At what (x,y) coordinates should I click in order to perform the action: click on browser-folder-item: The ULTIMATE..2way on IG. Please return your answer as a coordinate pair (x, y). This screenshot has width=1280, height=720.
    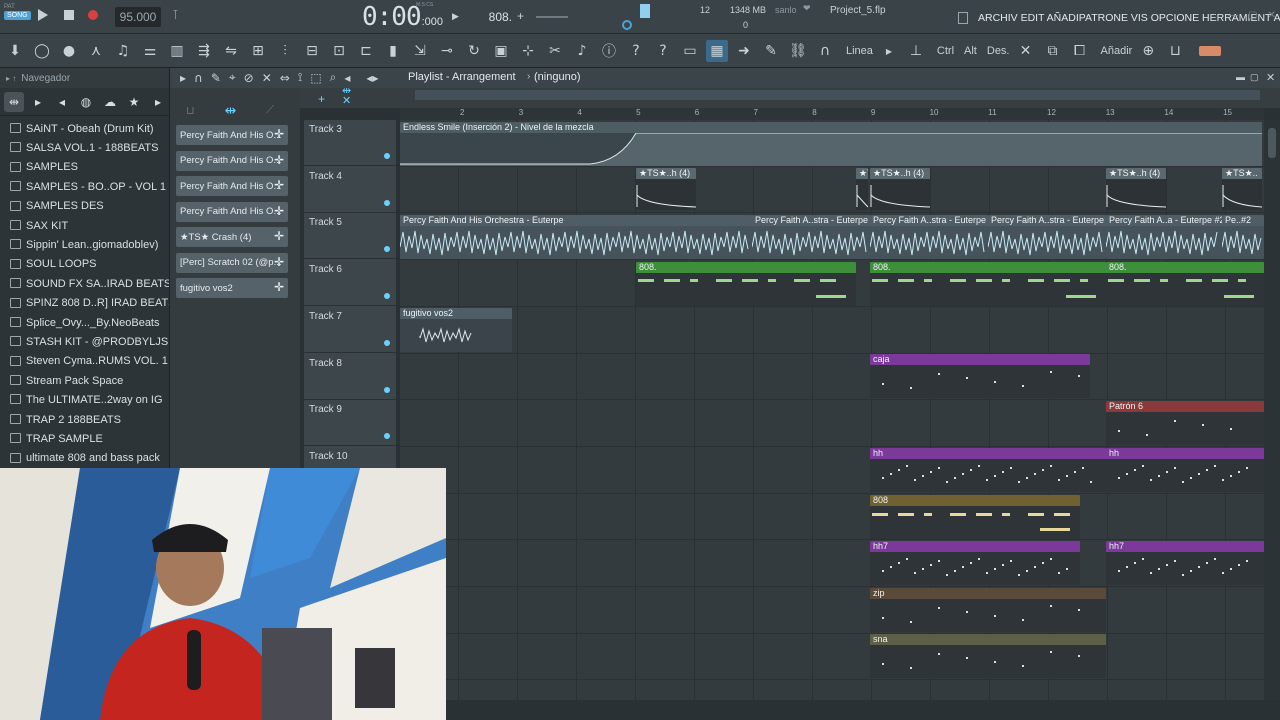
    Looking at the image, I should click on (84, 399).